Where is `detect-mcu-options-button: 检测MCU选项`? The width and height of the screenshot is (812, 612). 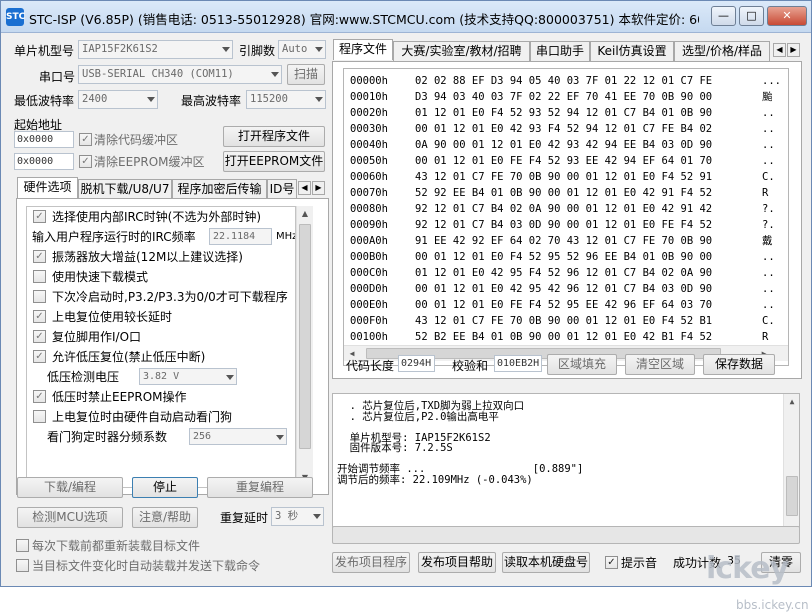 detect-mcu-options-button: 检测MCU选项 is located at coordinates (70, 517).